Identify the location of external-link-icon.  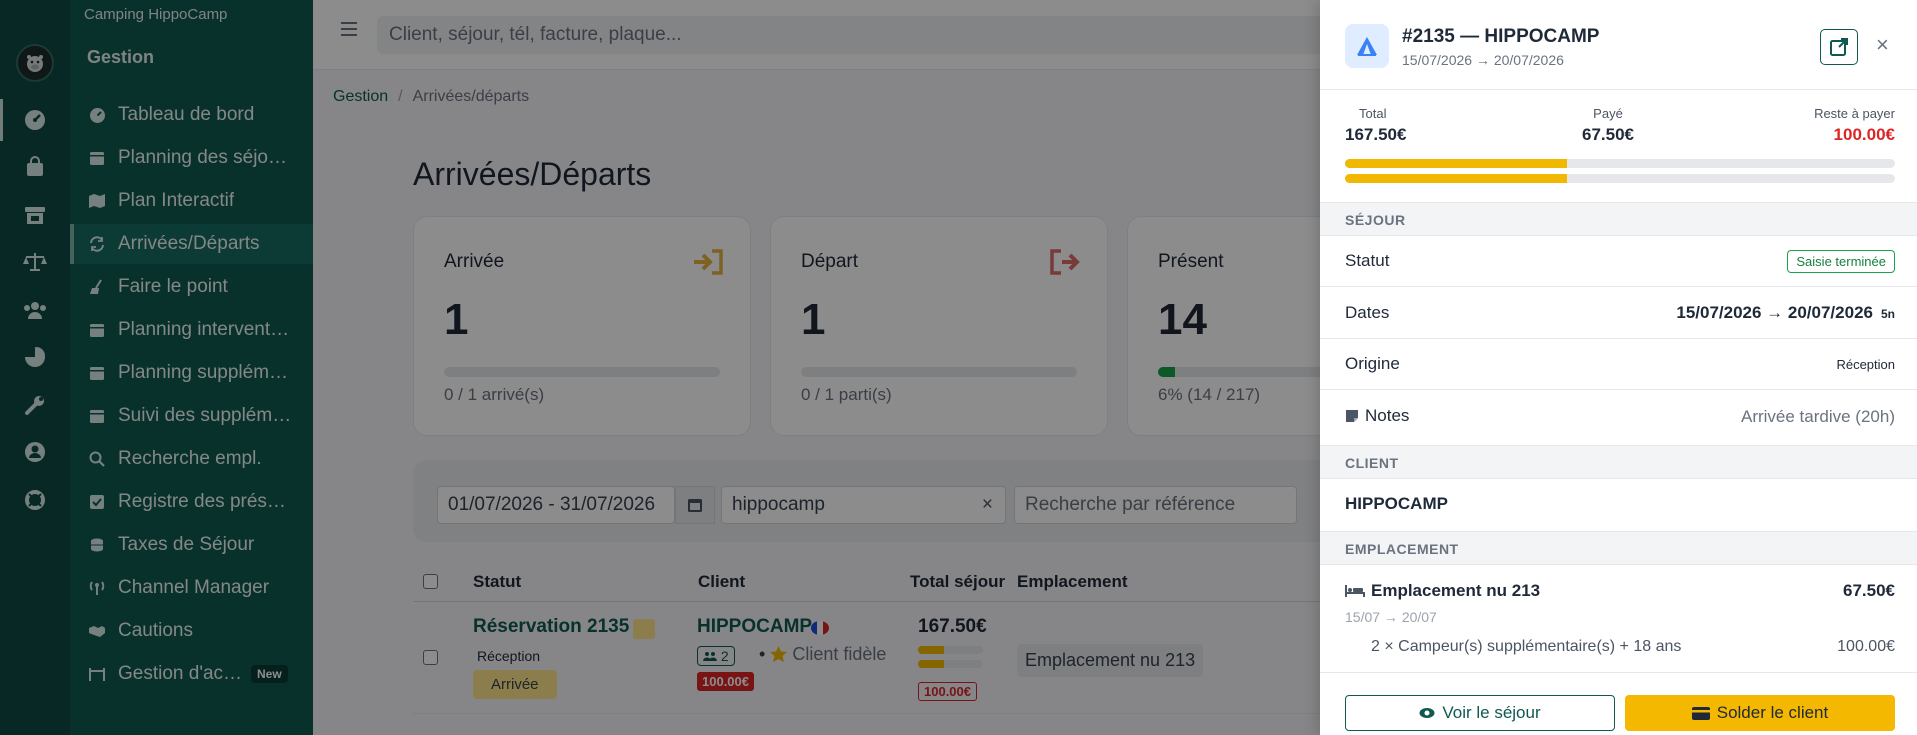
(1839, 47).